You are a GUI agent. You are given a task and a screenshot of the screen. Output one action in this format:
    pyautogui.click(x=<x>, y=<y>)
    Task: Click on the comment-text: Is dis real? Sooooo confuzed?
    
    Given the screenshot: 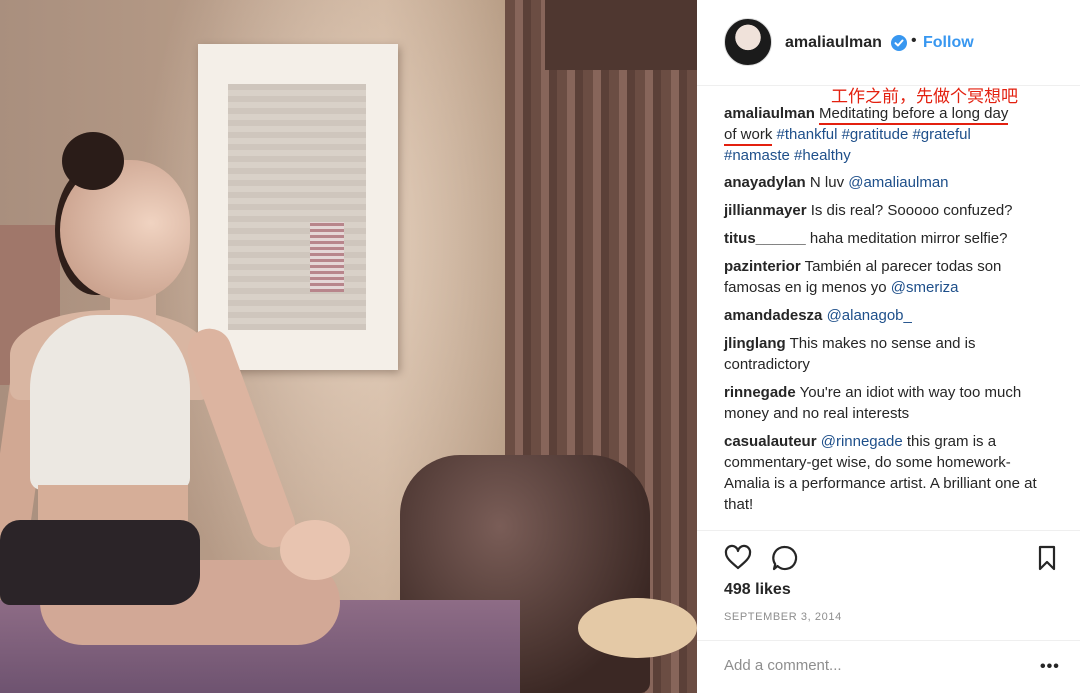 What is the action you would take?
    pyautogui.click(x=911, y=210)
    